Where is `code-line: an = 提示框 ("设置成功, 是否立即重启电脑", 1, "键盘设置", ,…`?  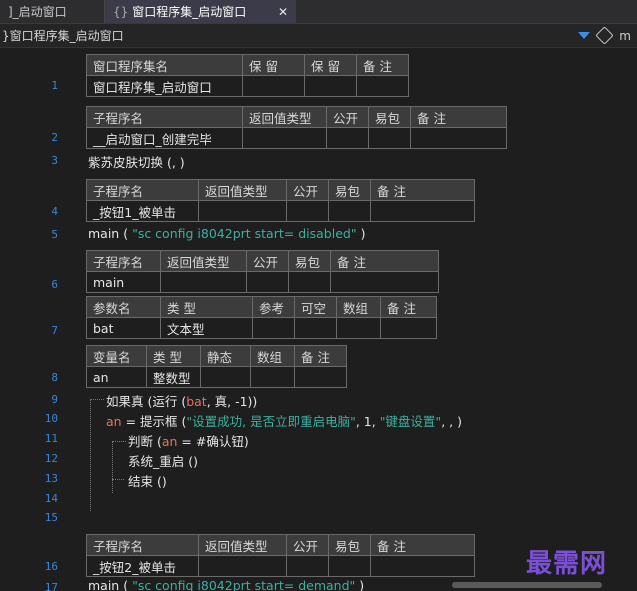
code-line: an = 提示框 ("设置成功, 是否立即重启电脑", 1, "键盘设置", ,… is located at coordinates (284, 420).